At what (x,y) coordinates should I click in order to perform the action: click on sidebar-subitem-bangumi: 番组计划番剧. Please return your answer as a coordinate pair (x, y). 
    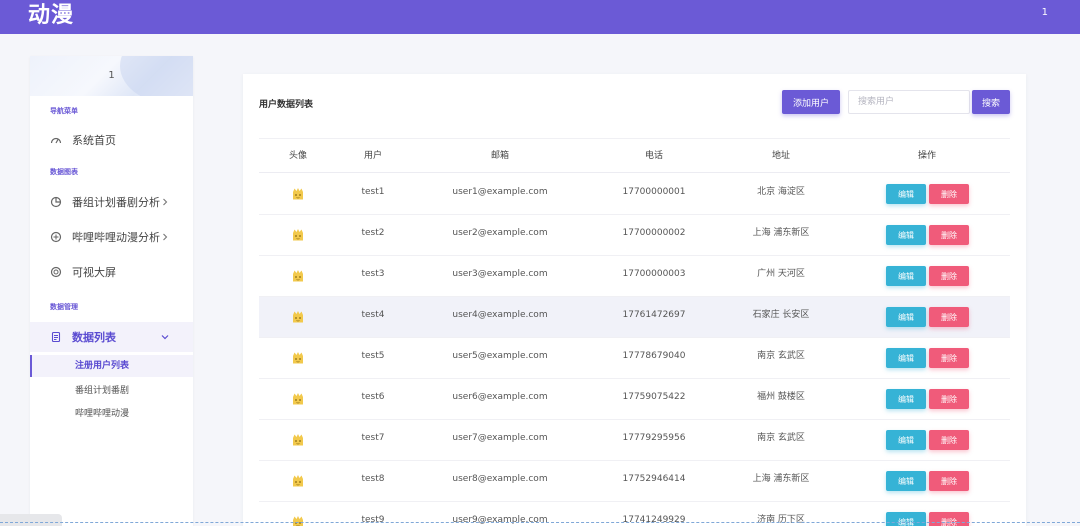
    Looking at the image, I should click on (111, 391).